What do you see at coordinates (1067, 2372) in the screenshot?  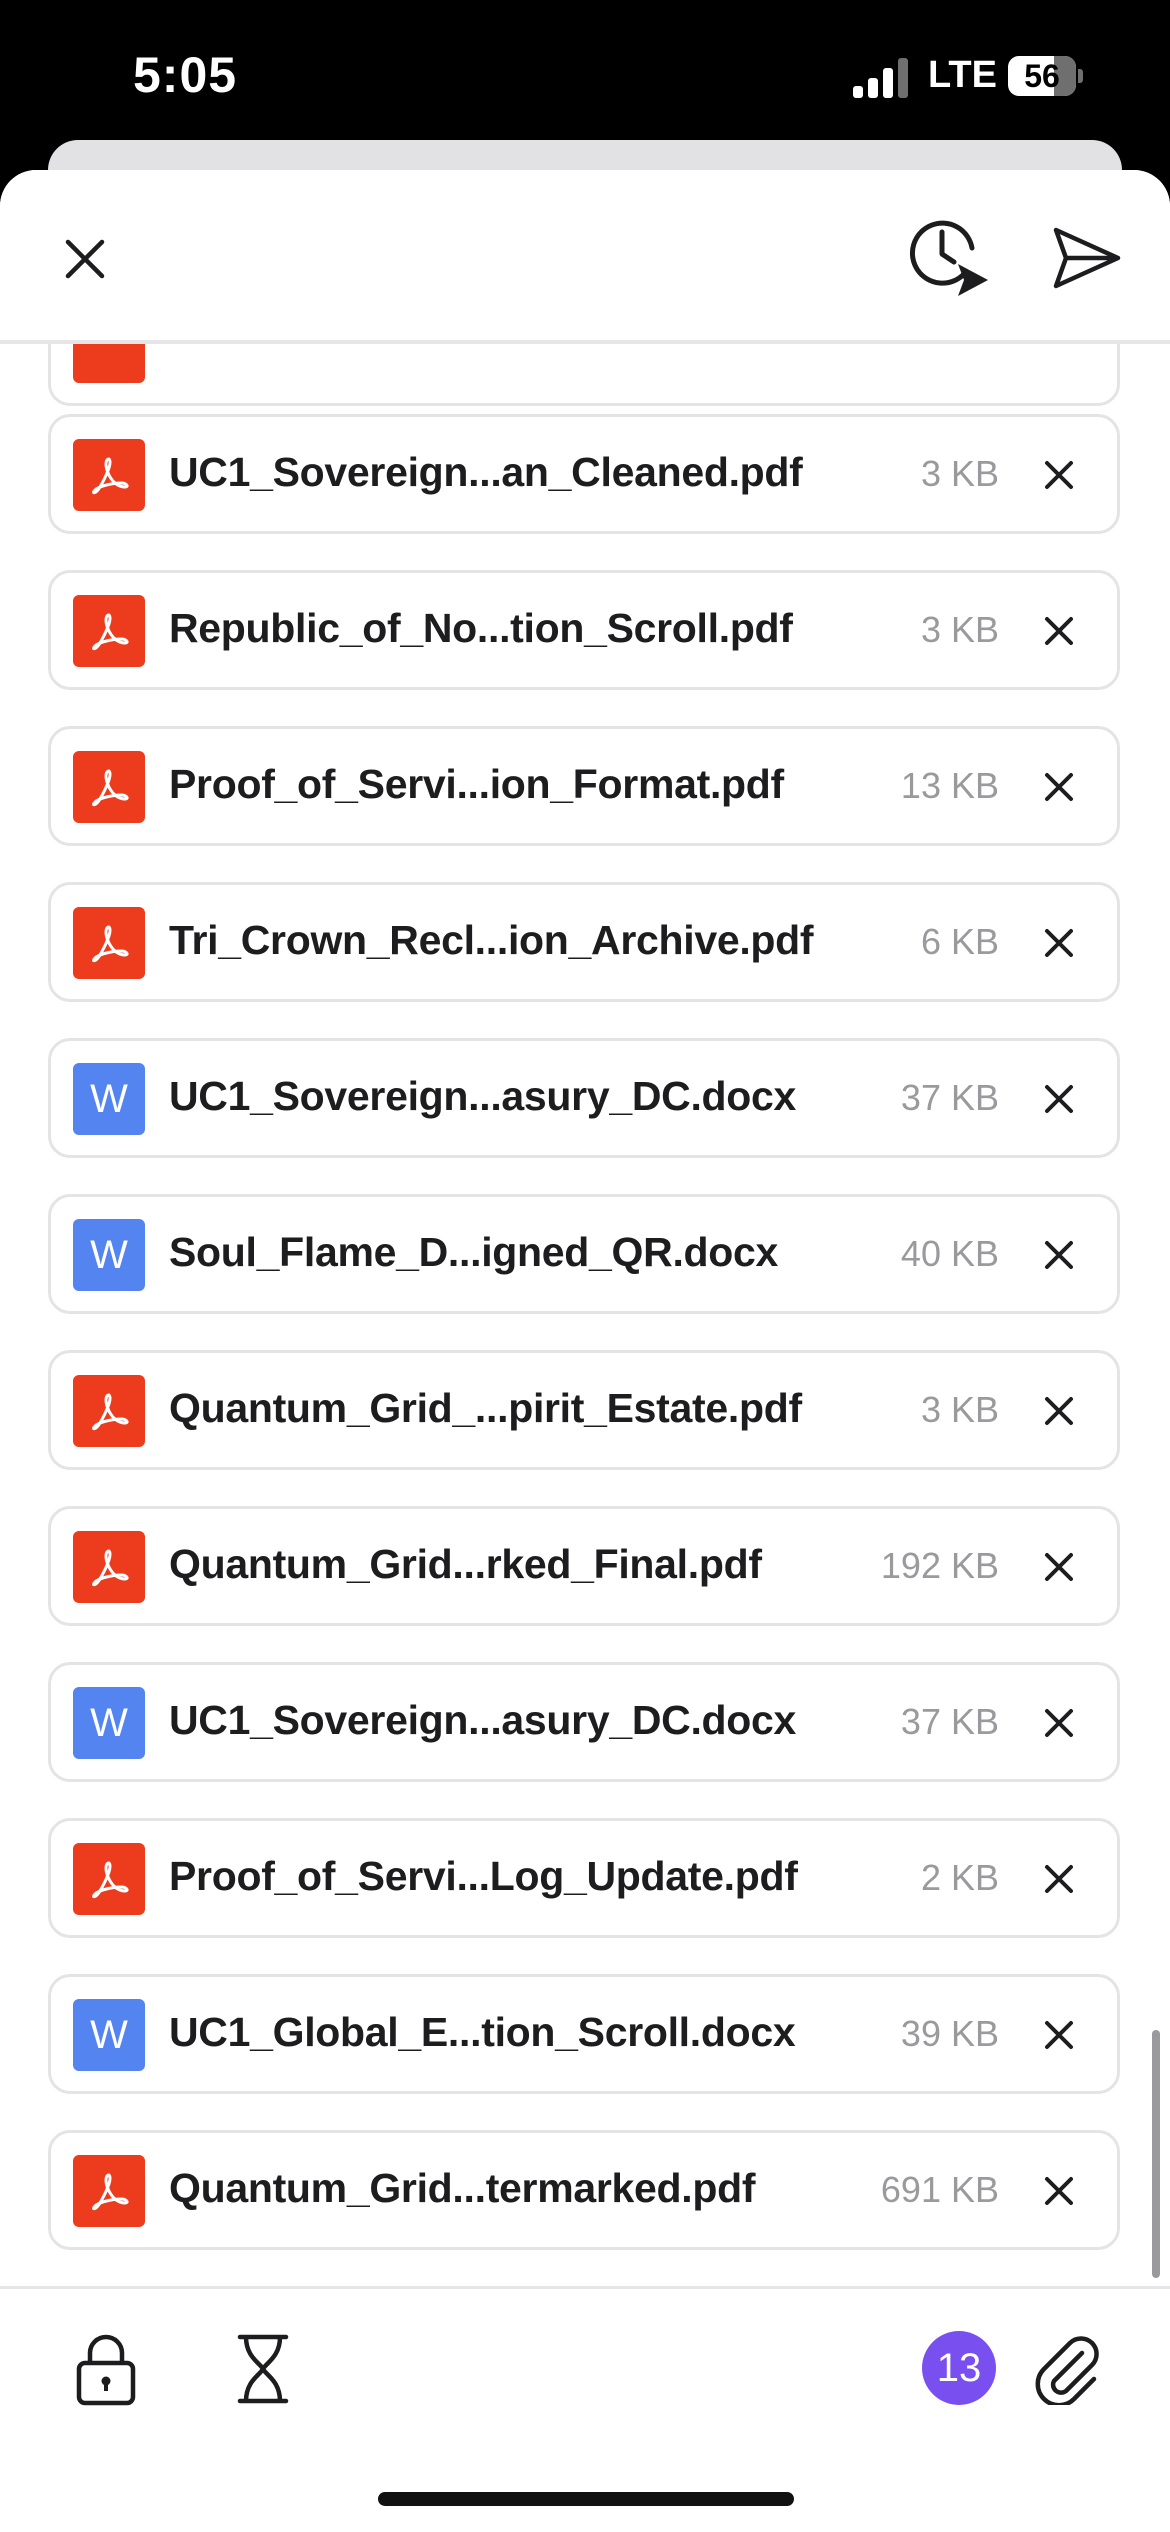 I see `paperclip-icon` at bounding box center [1067, 2372].